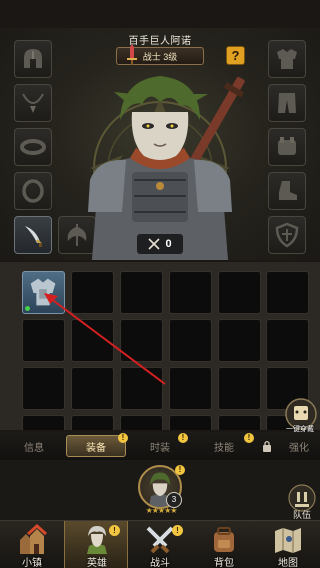  I want to click on skills-alert-badge: !, so click(249, 438).